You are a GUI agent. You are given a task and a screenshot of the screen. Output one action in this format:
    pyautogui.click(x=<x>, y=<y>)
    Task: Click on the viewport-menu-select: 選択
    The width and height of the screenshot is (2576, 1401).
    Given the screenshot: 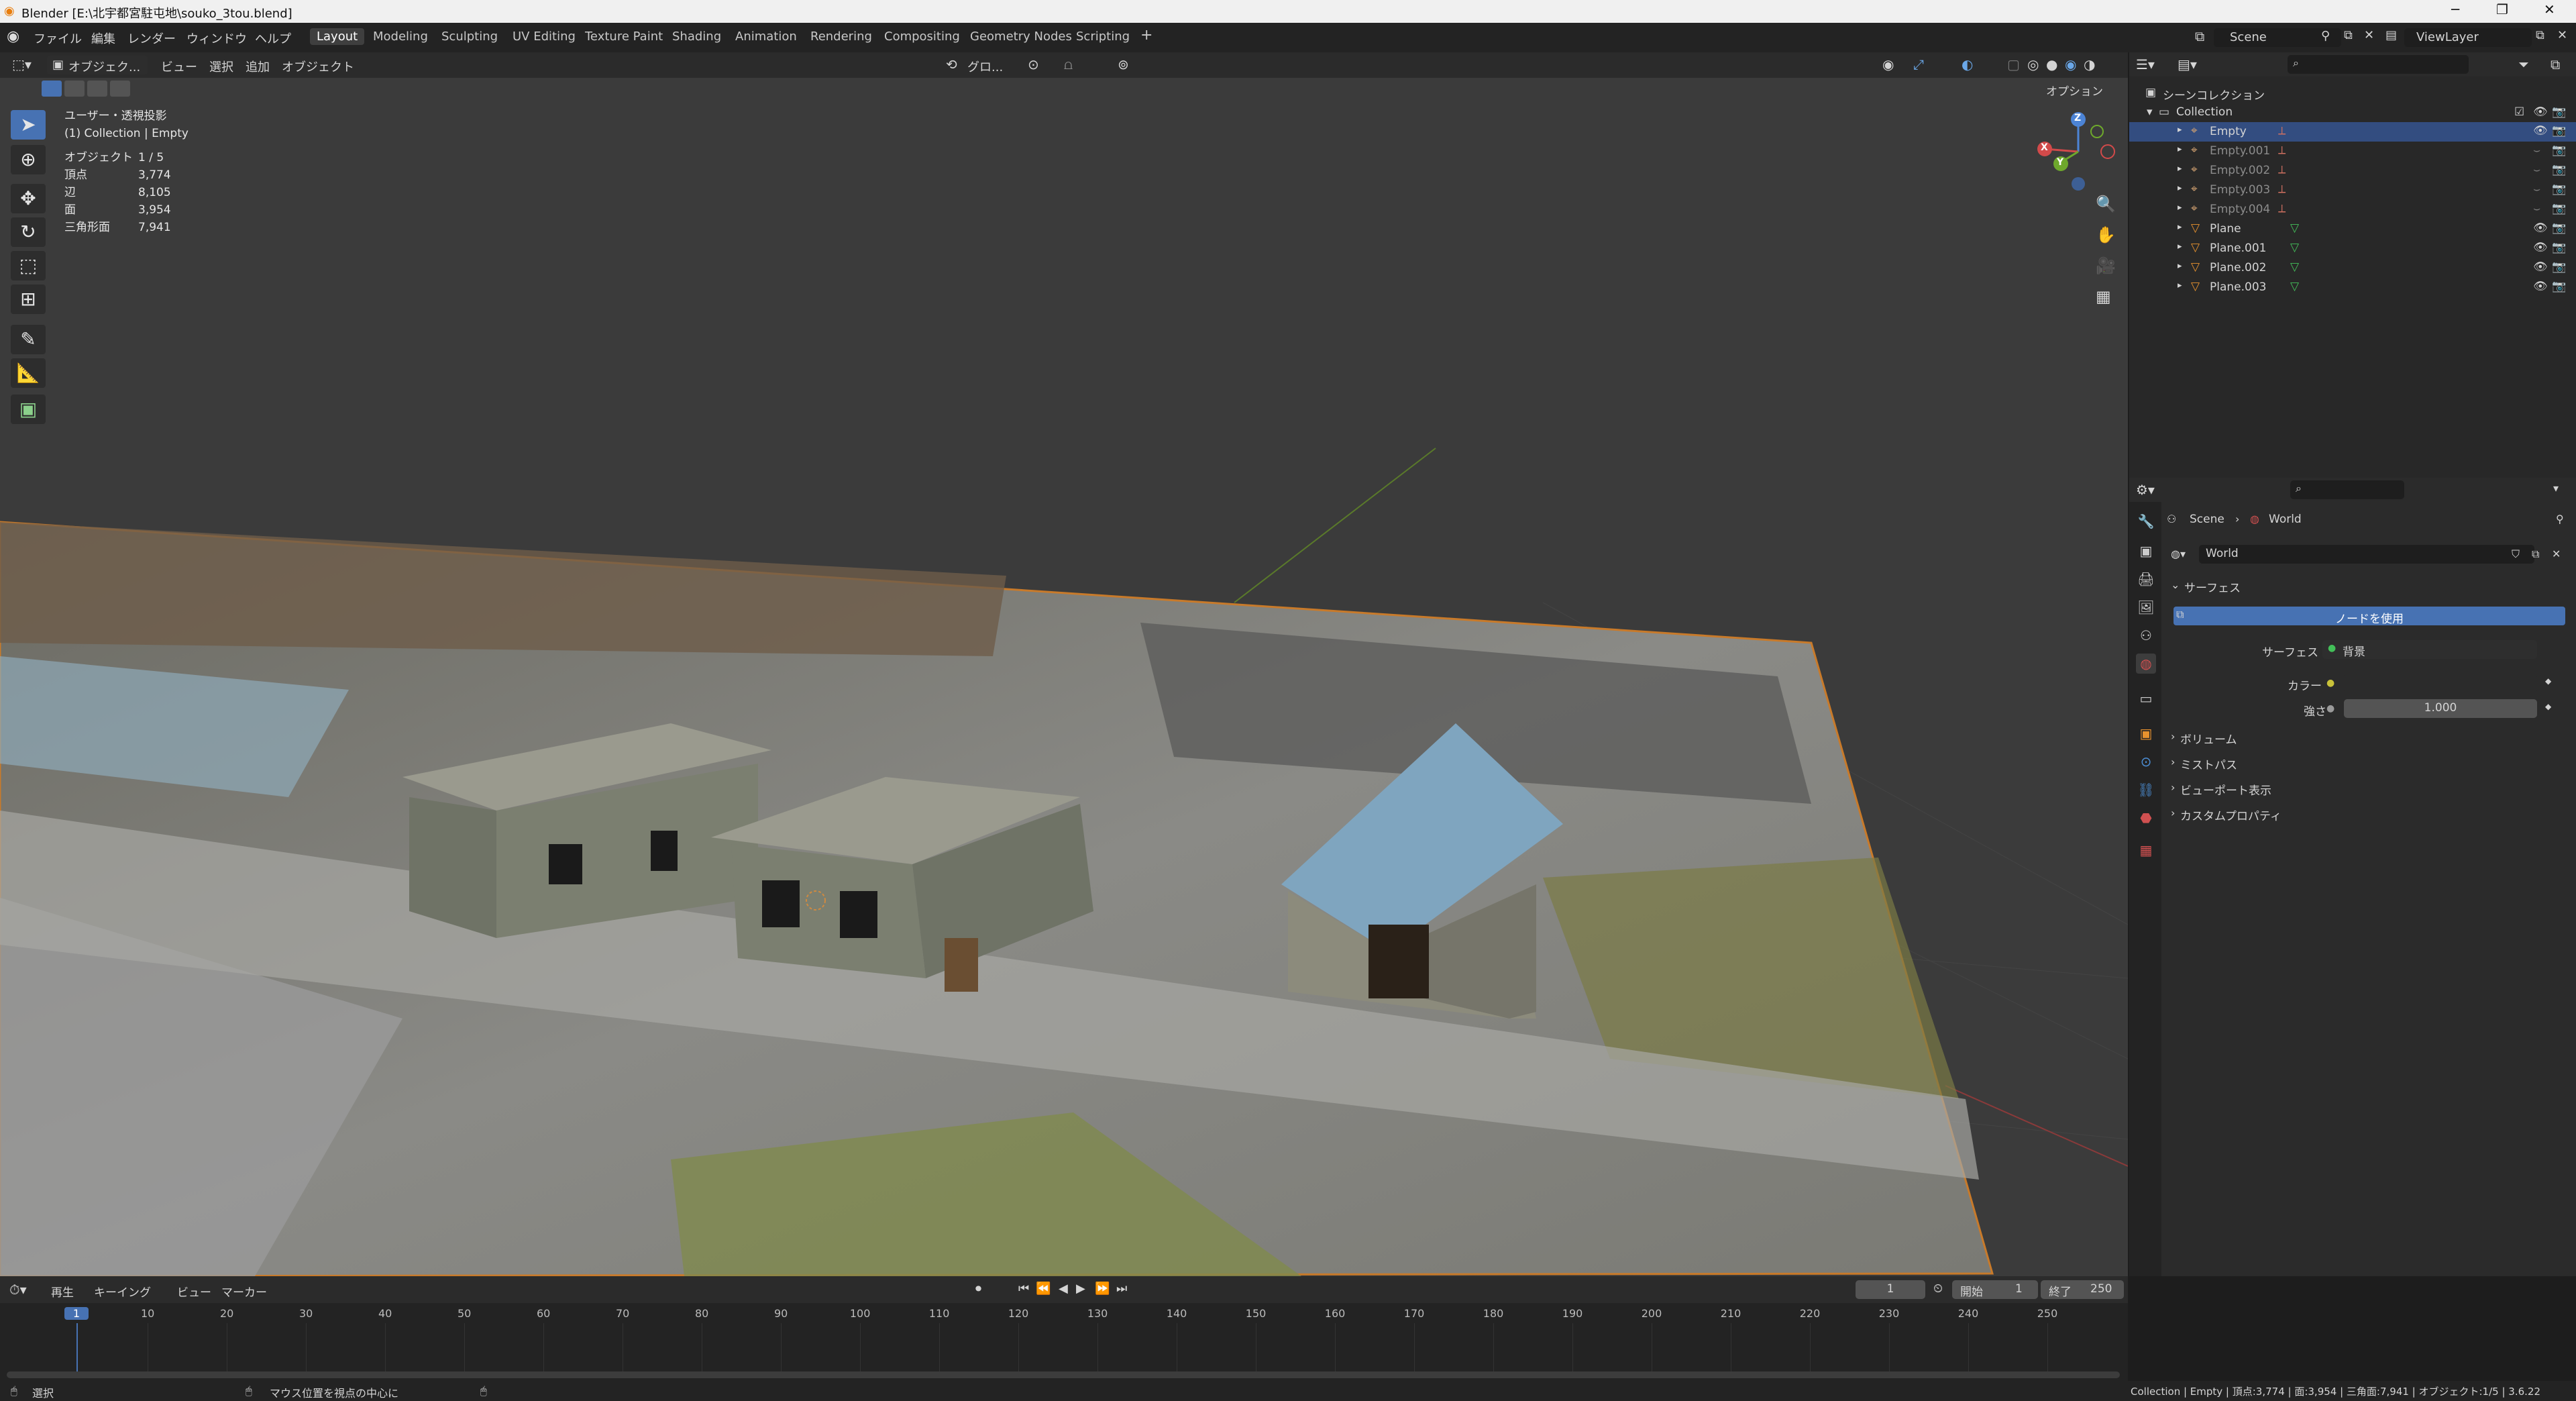 What is the action you would take?
    pyautogui.click(x=221, y=66)
    